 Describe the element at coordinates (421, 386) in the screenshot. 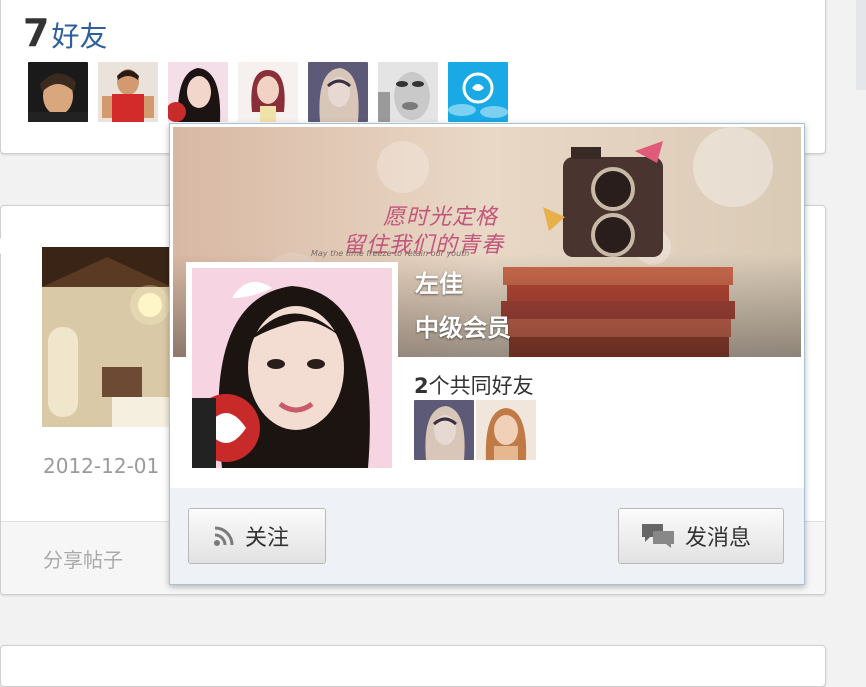

I see `mutual-friends-count: 2` at that location.